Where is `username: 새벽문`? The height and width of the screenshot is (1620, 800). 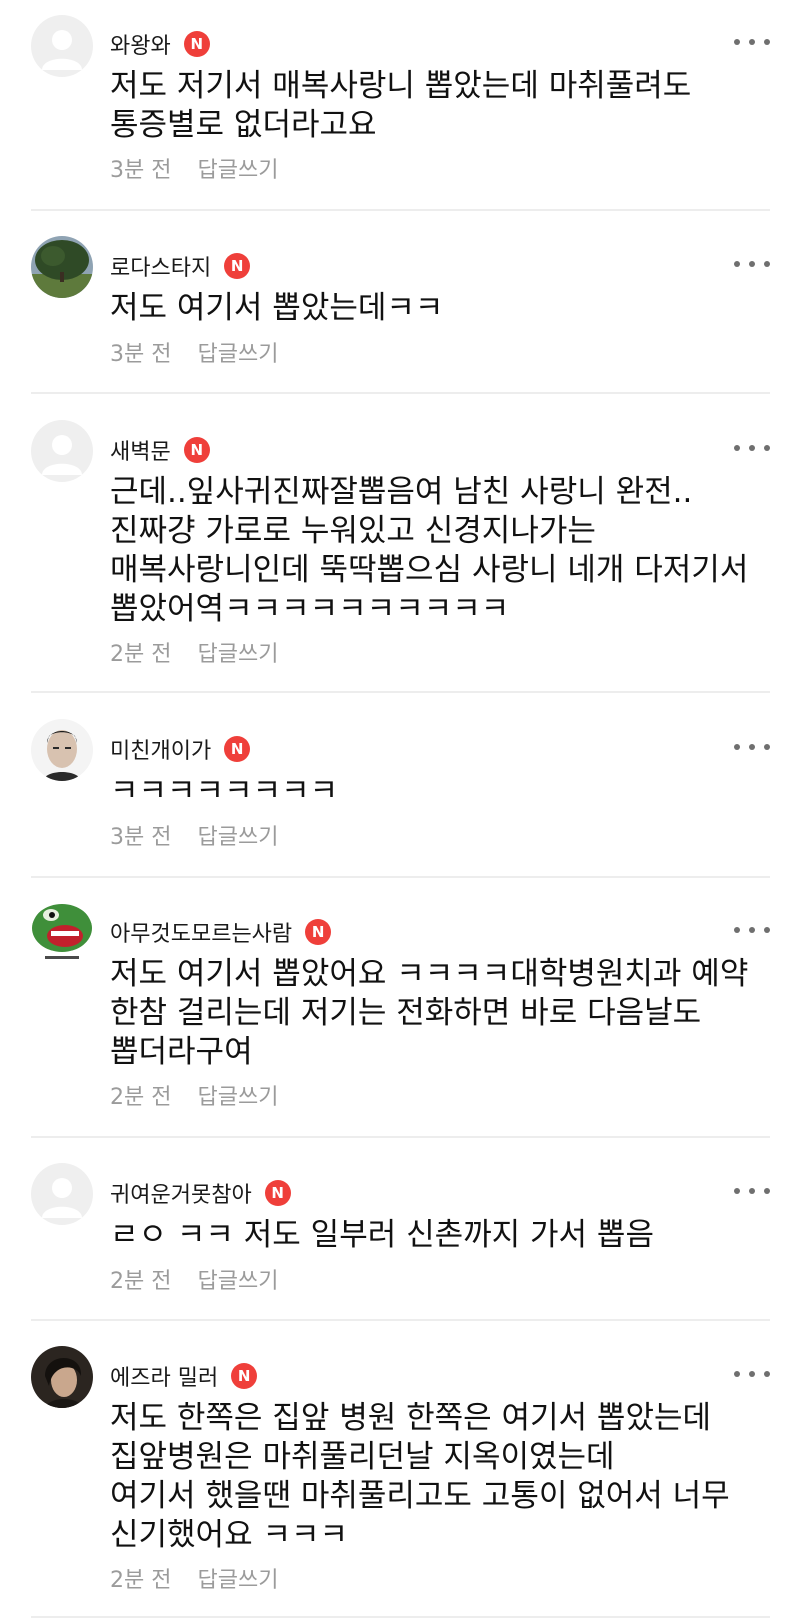 username: 새벽문 is located at coordinates (140, 450).